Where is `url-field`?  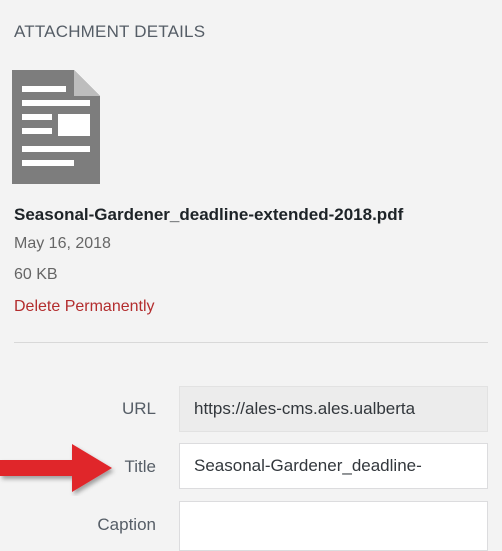
url-field is located at coordinates (333, 409).